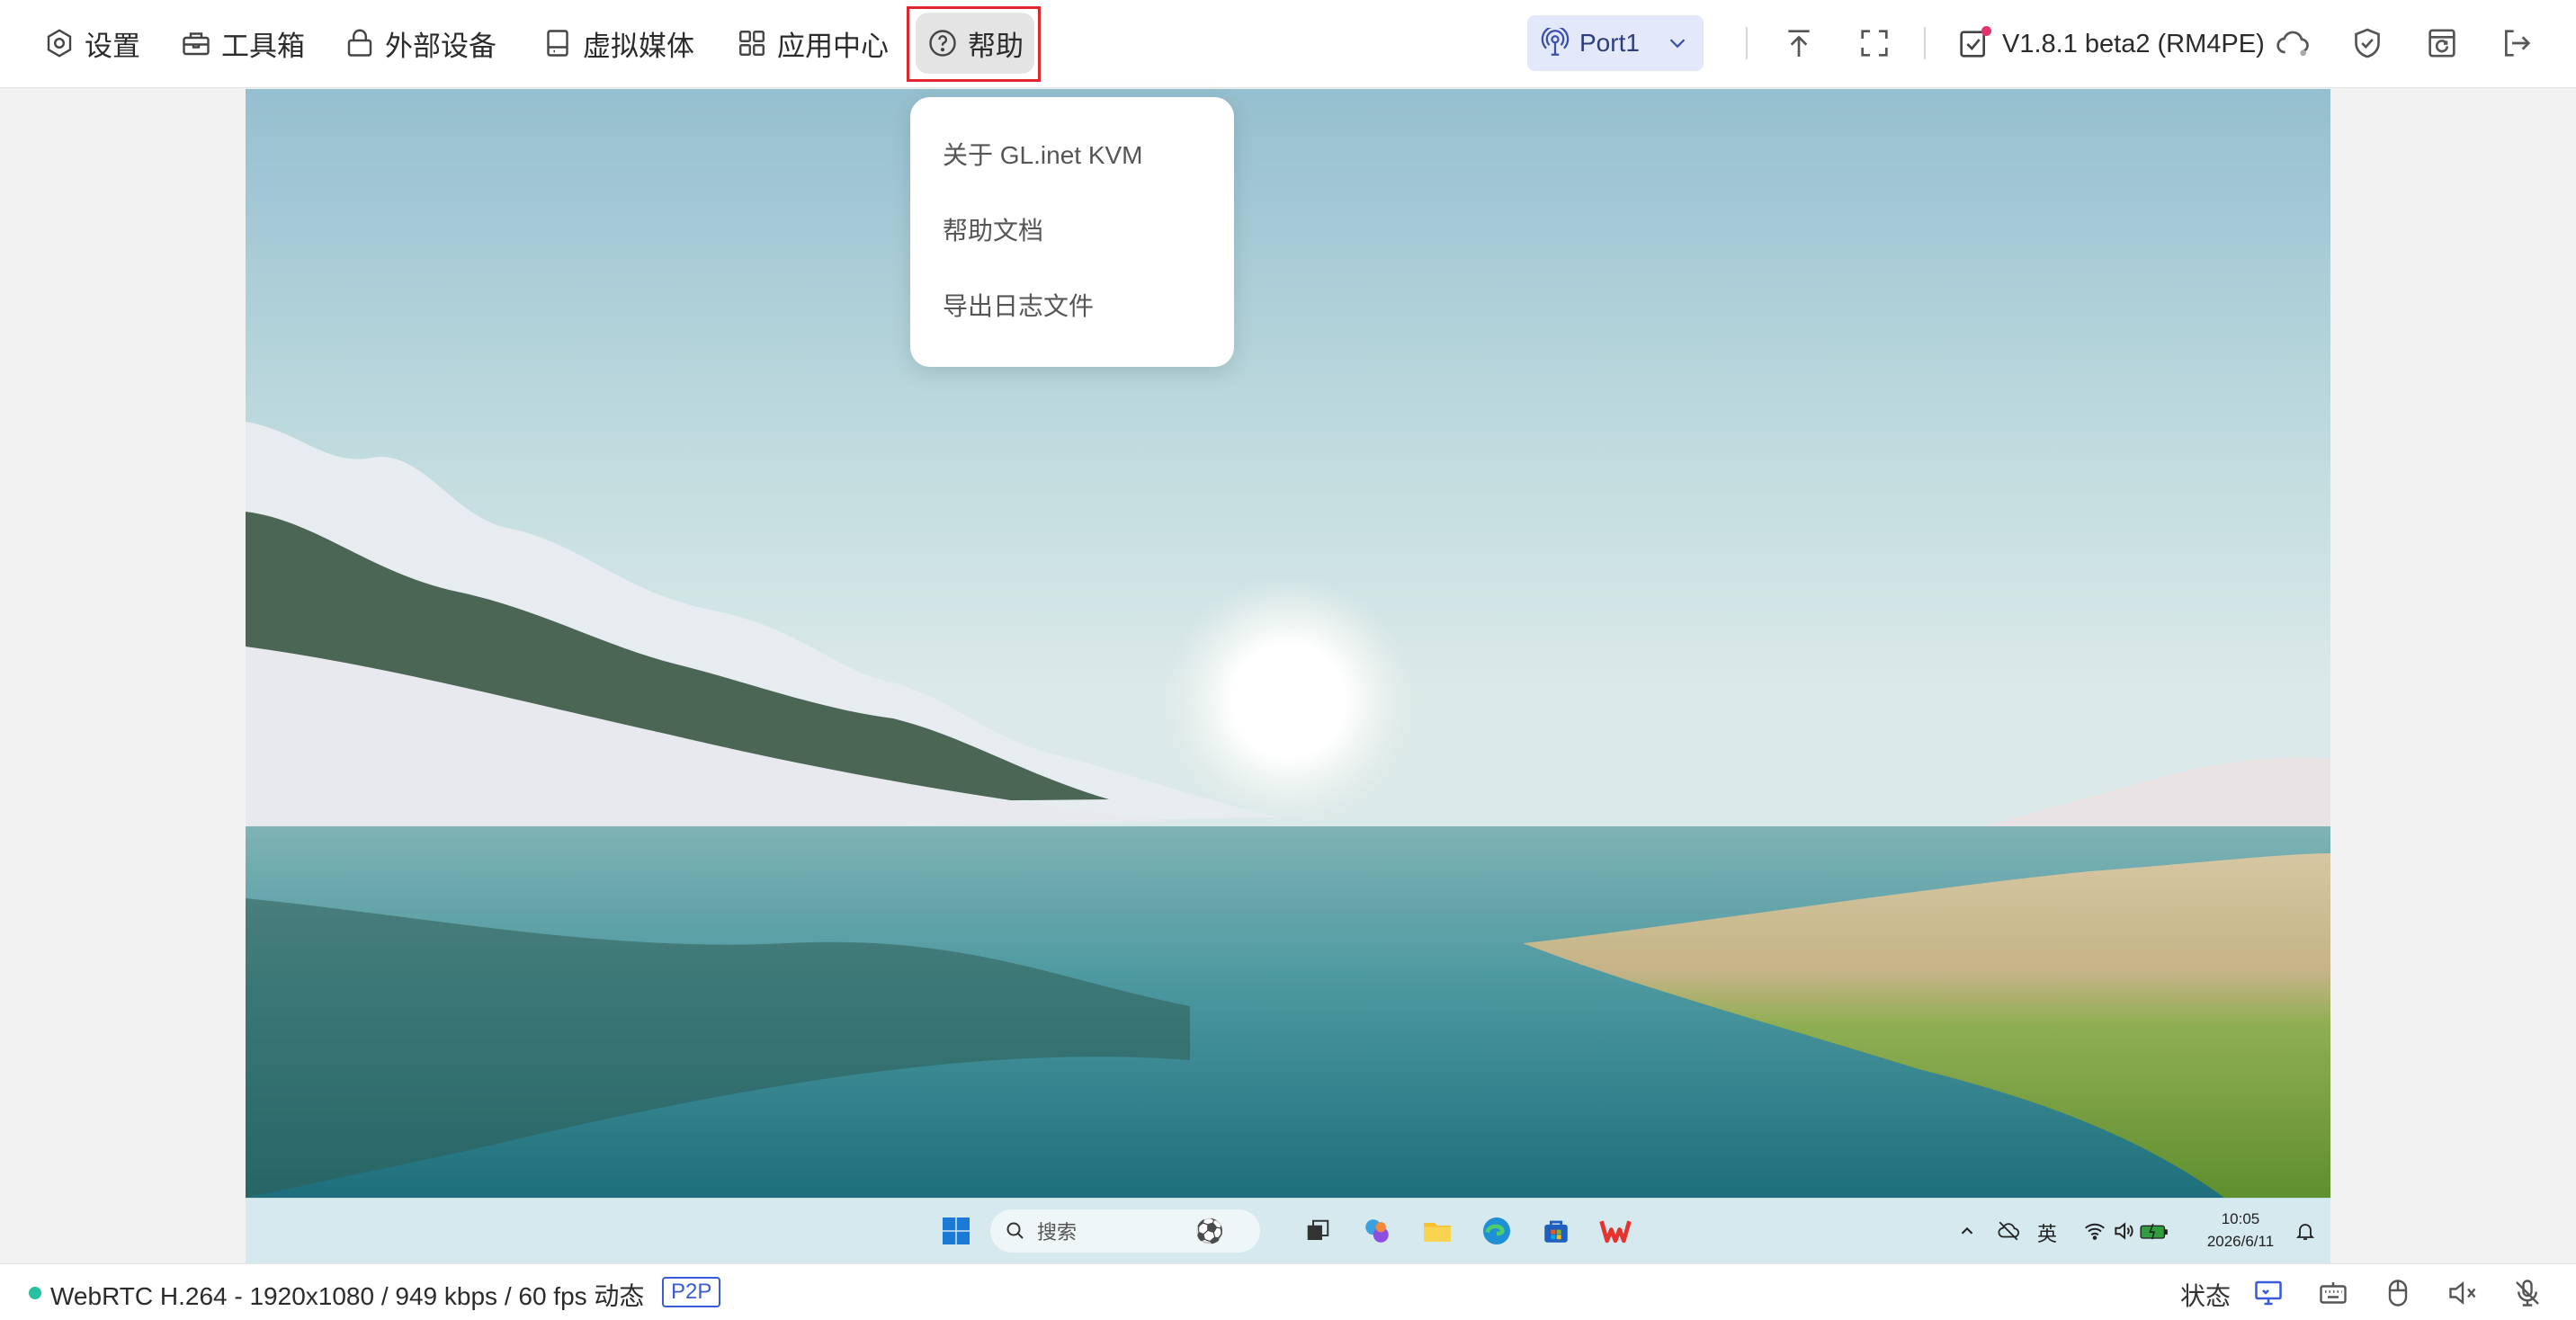  I want to click on p2p-badge: P2P, so click(691, 1292).